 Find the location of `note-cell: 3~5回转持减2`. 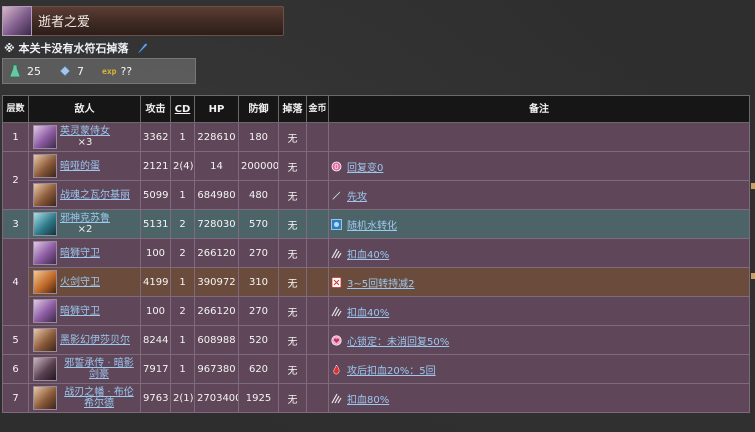

note-cell: 3~5回转持减2 is located at coordinates (539, 282).